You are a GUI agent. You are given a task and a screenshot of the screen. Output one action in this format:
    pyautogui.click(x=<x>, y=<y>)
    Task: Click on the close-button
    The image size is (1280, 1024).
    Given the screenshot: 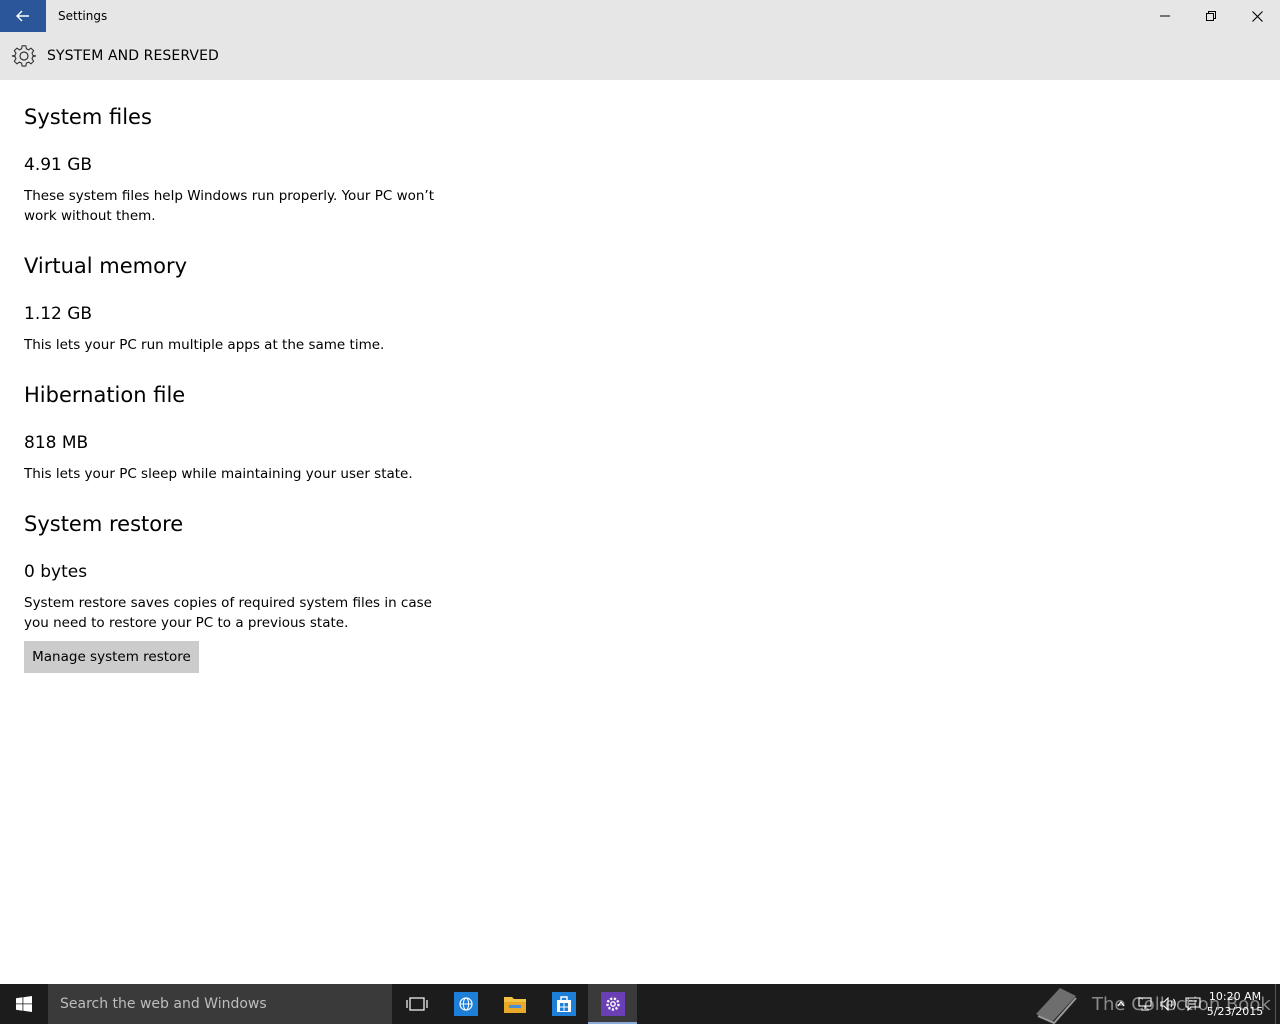 What is the action you would take?
    pyautogui.click(x=1257, y=16)
    